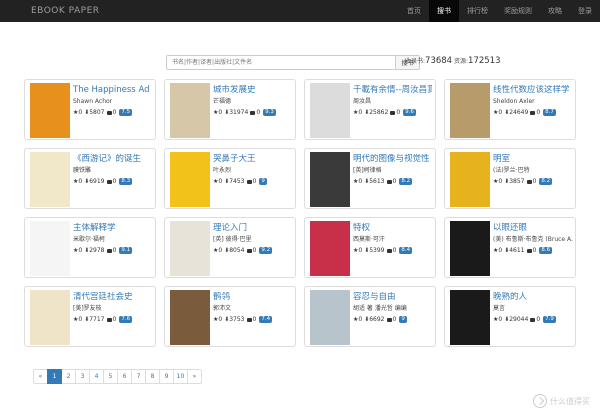  What do you see at coordinates (252, 90) in the screenshot?
I see `book-title-link: 城市发展史` at bounding box center [252, 90].